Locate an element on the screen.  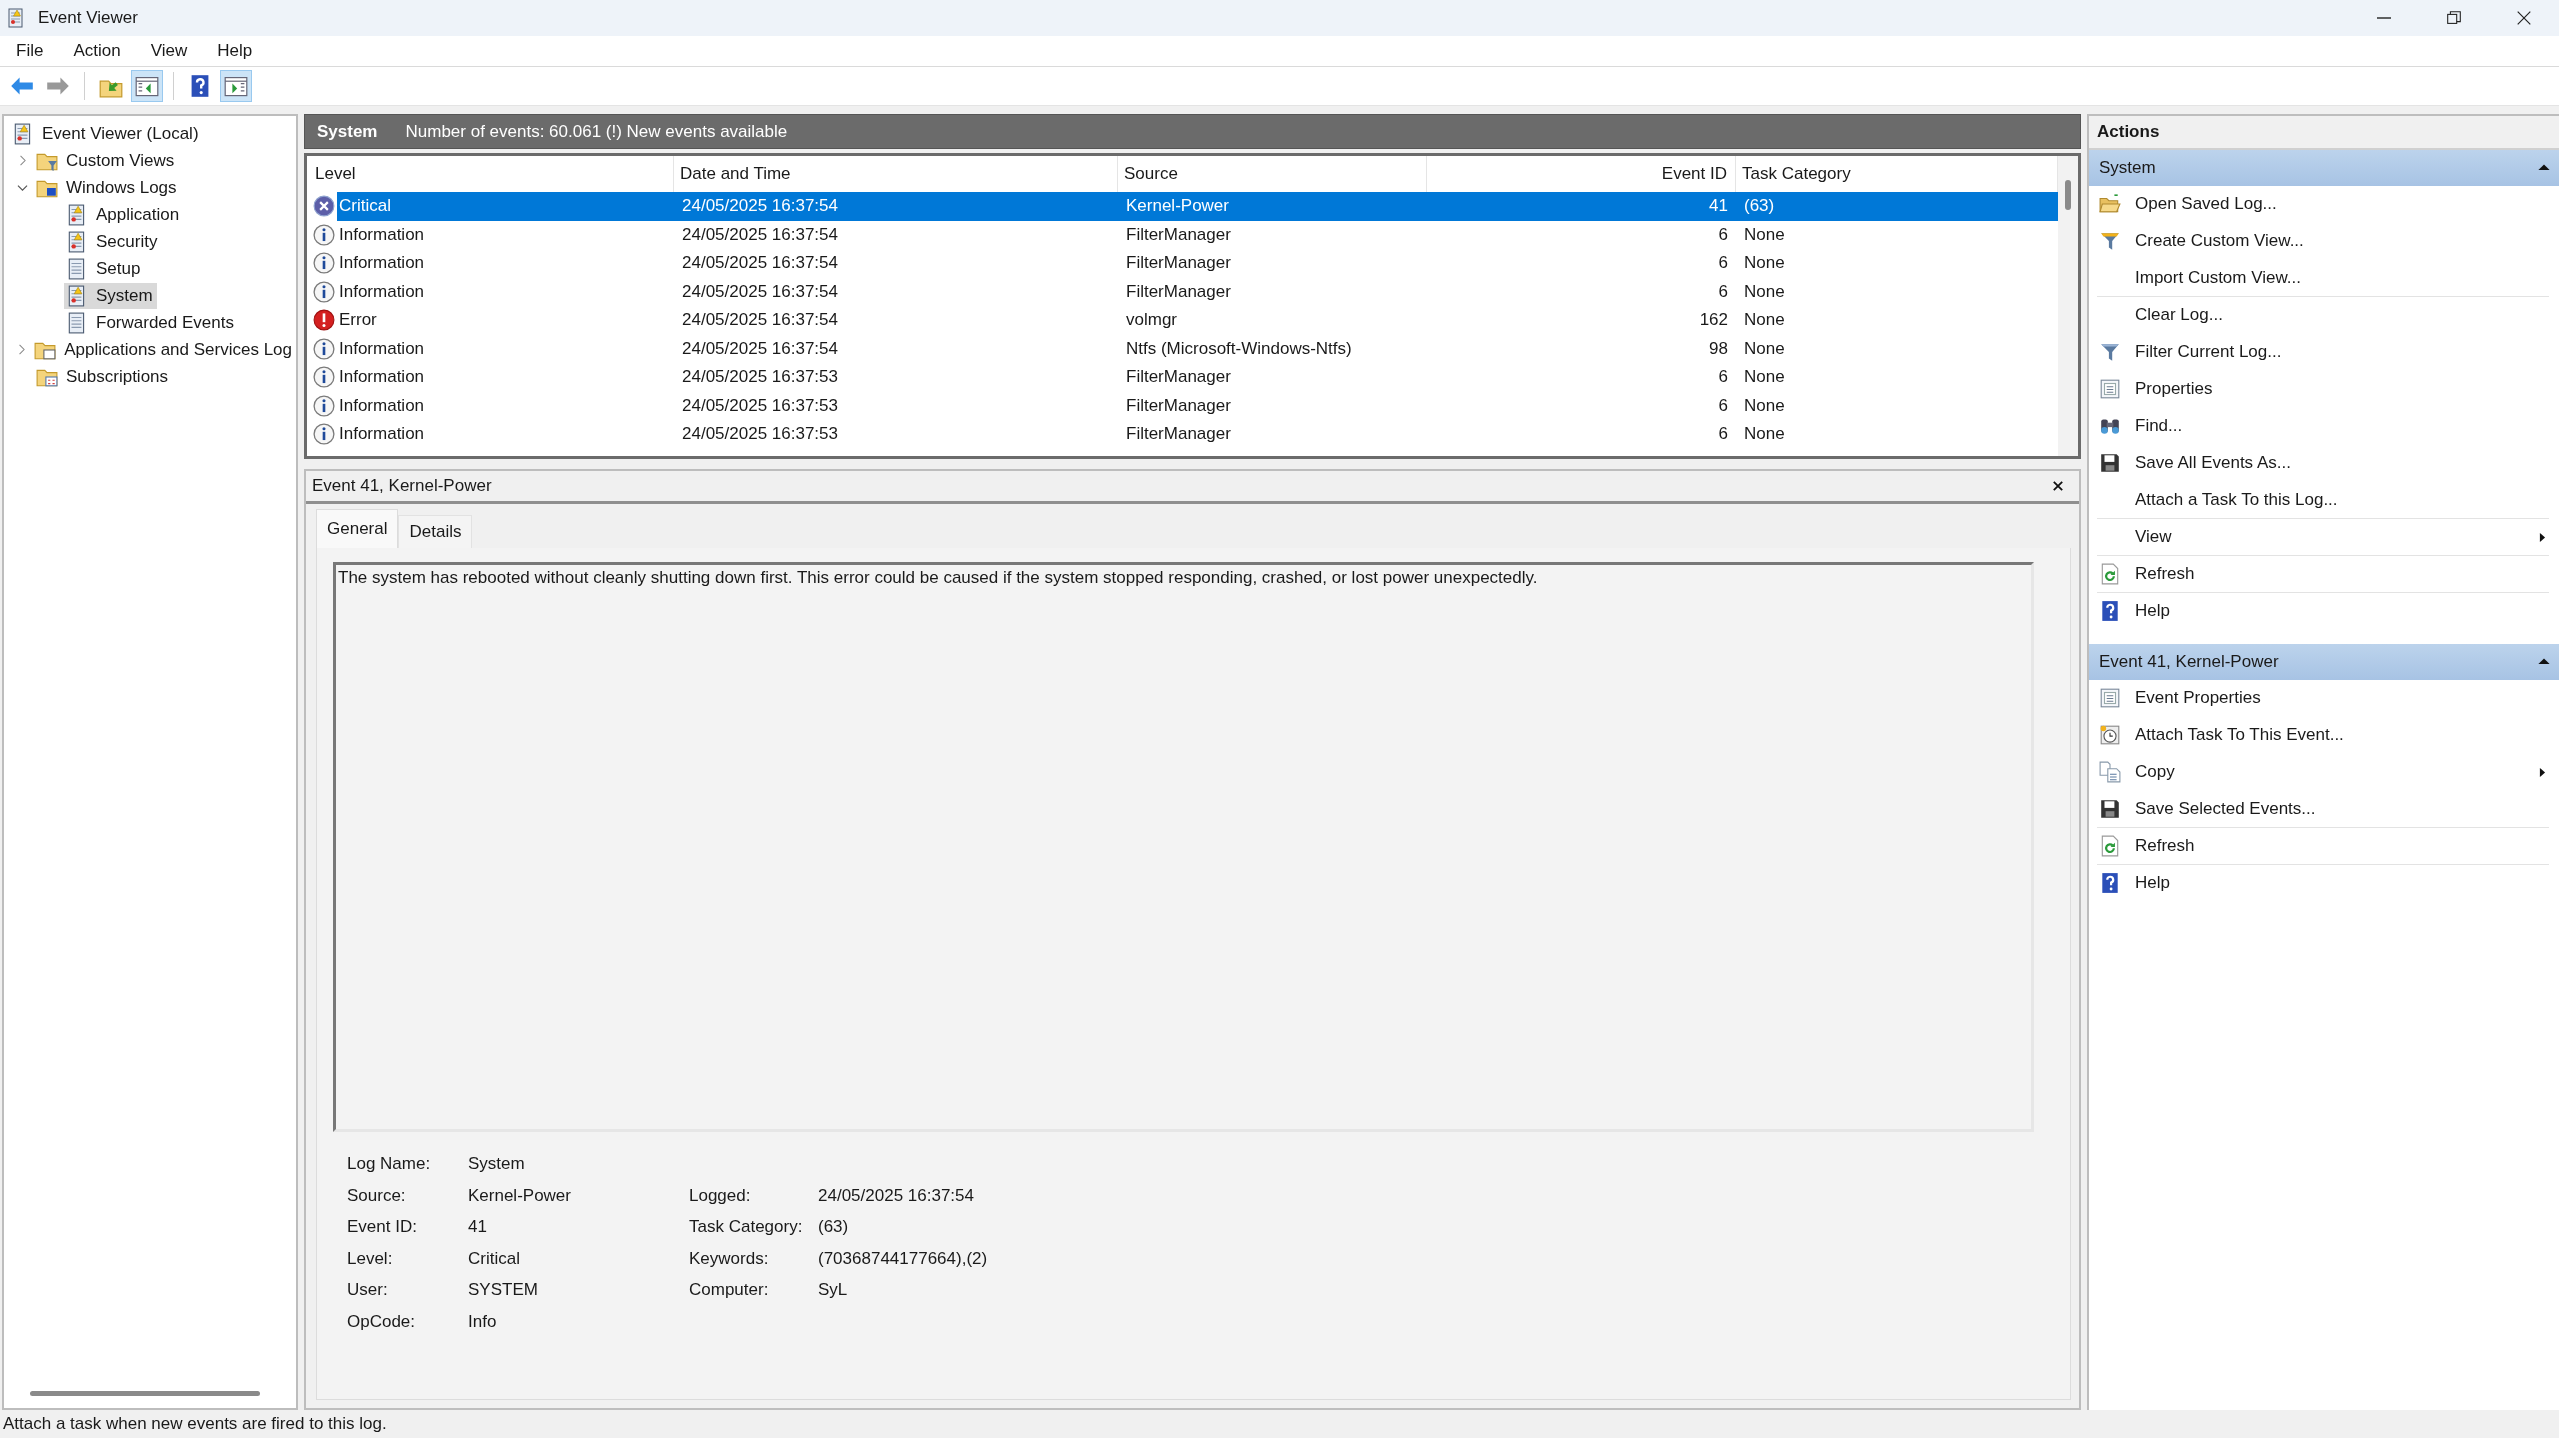
column-header: Source is located at coordinates (1272, 174).